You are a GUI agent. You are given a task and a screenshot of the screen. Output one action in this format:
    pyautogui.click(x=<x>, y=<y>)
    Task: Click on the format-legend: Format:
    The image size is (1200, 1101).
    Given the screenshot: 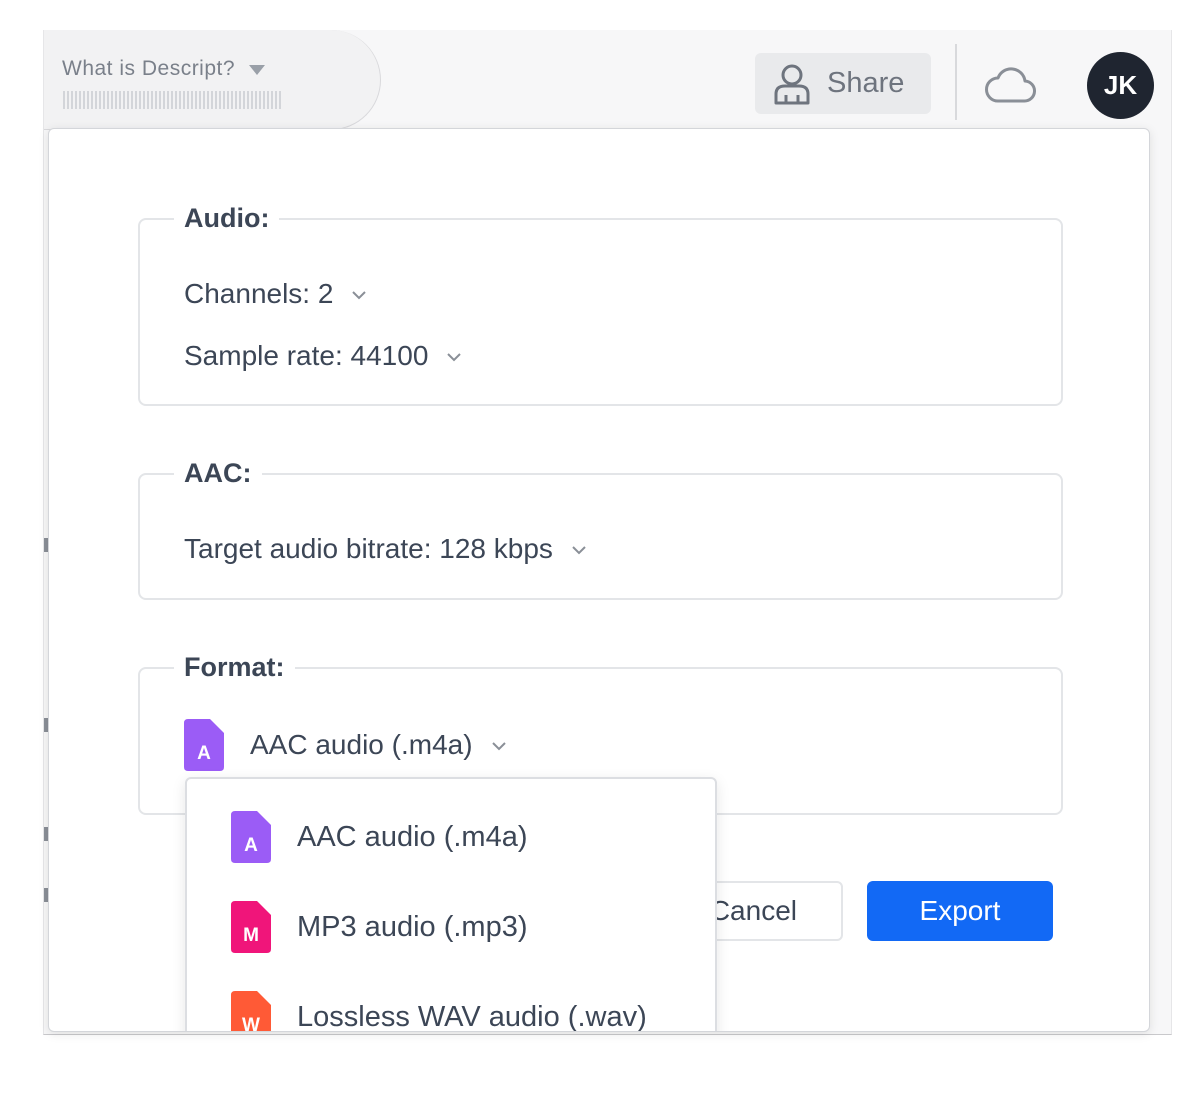 What is the action you would take?
    pyautogui.click(x=234, y=667)
    